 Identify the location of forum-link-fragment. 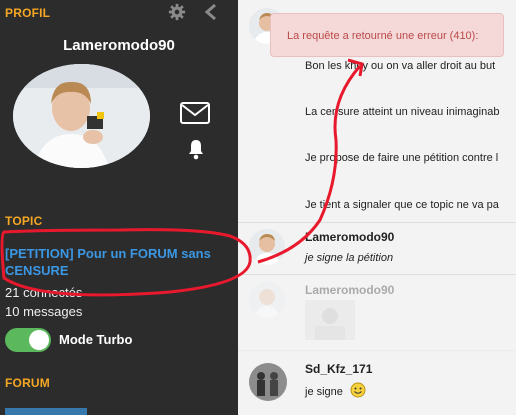
(50, 410).